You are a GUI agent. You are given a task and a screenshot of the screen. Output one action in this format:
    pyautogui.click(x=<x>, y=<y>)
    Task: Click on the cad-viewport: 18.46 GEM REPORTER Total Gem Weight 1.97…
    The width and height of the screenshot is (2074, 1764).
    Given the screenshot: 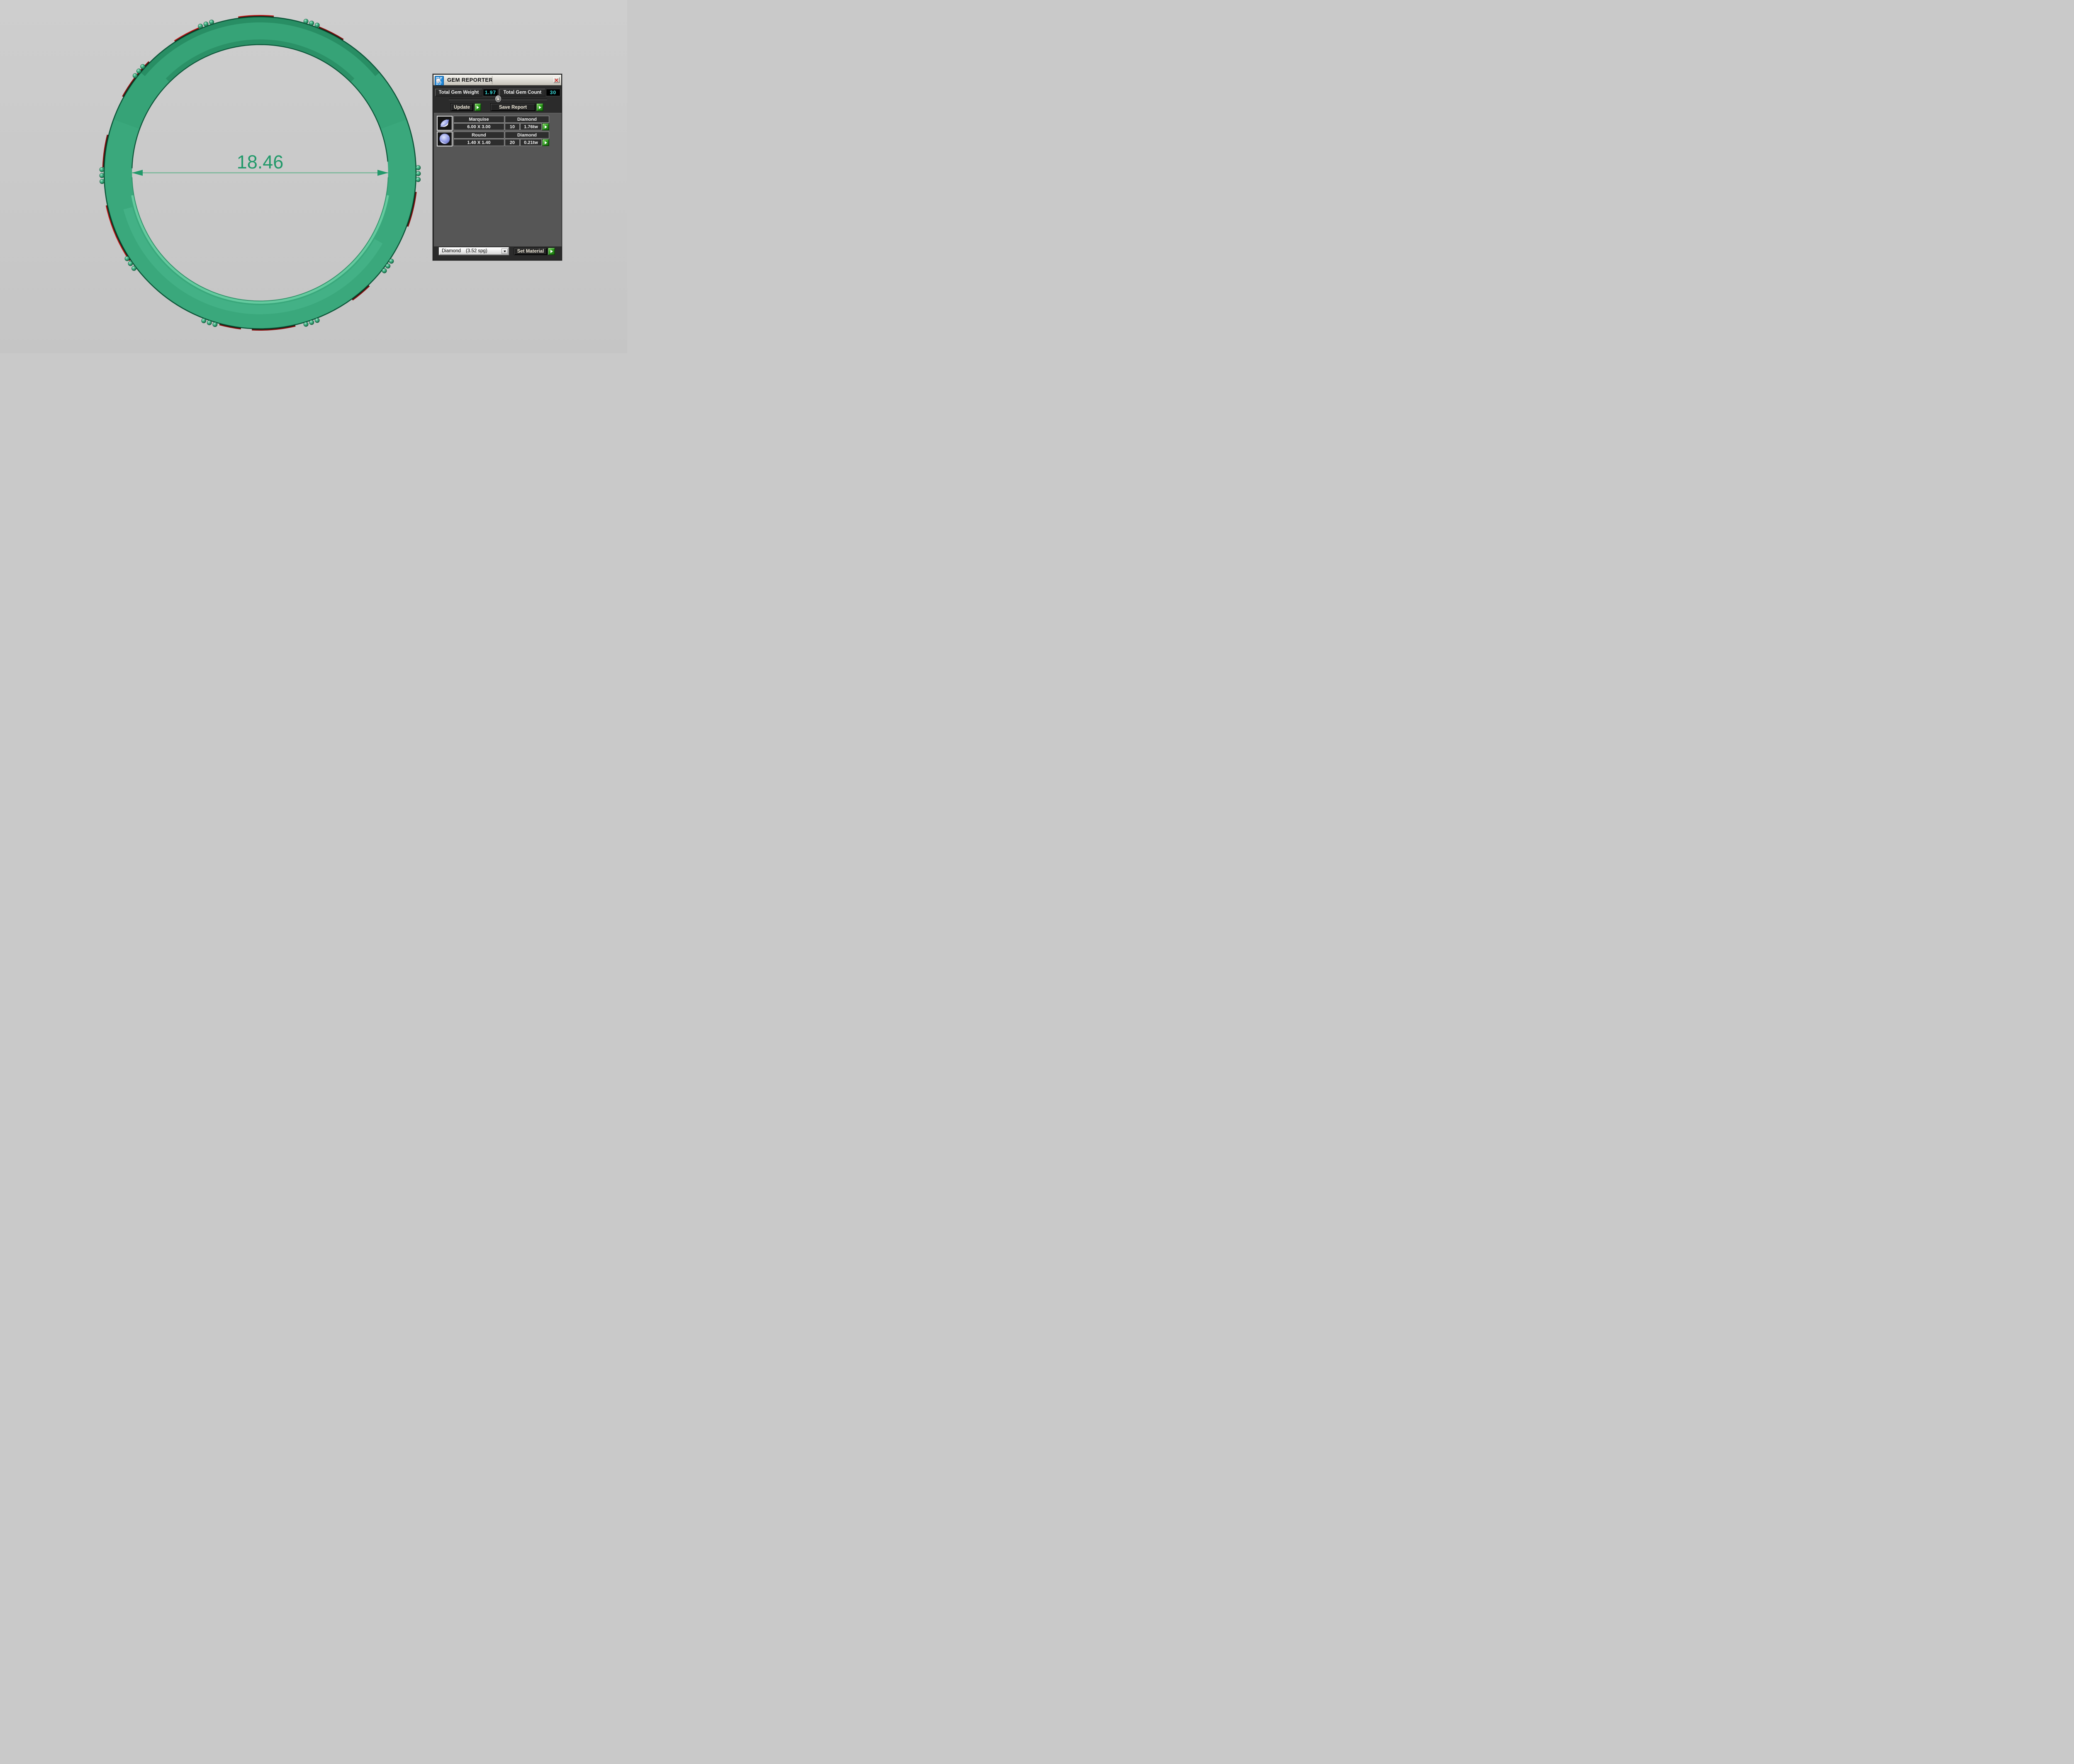 What is the action you would take?
    pyautogui.click(x=313, y=176)
    